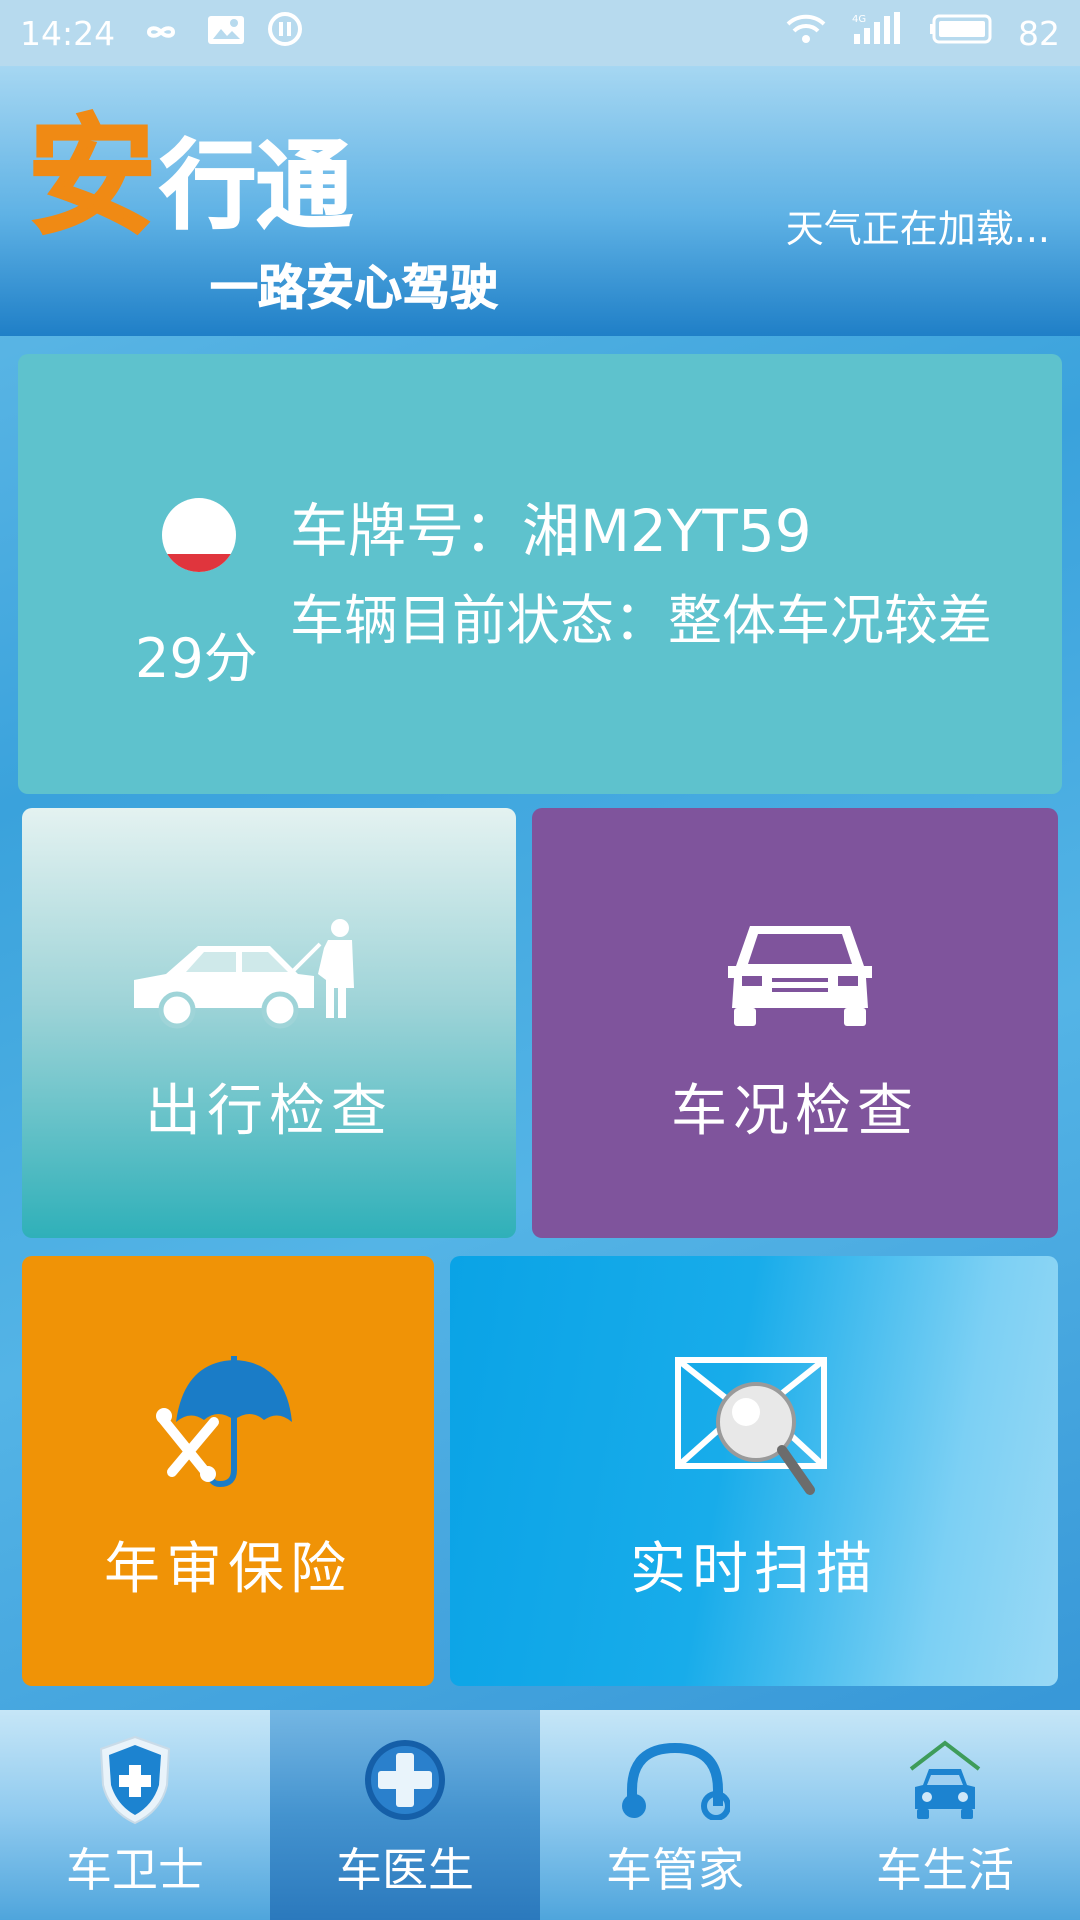 The height and width of the screenshot is (1920, 1080). What do you see at coordinates (199, 563) in the screenshot?
I see `score-gauge-fill` at bounding box center [199, 563].